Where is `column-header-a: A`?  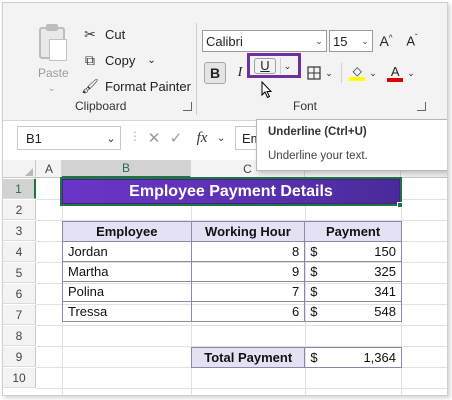
column-header-a: A is located at coordinates (49, 169).